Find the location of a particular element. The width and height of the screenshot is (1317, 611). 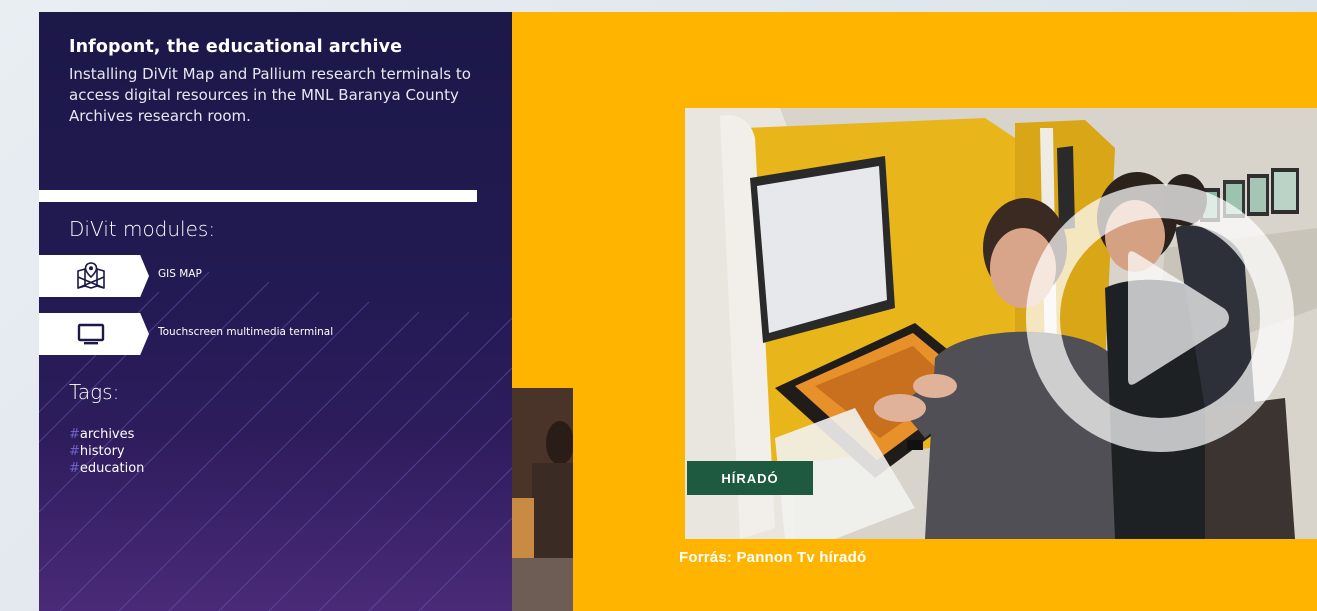

tag-education: #education is located at coordinates (106, 468).